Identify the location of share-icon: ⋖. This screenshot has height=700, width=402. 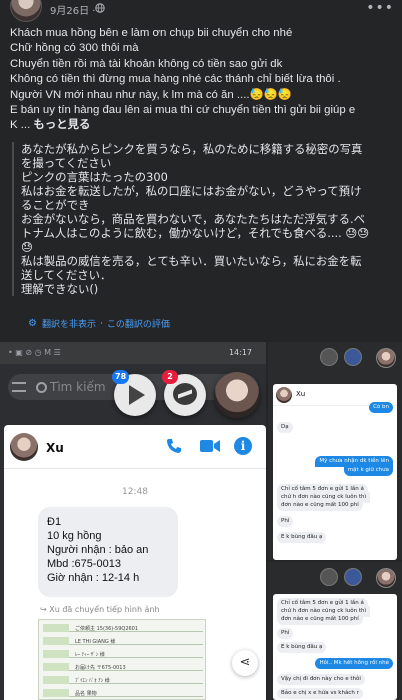
(245, 663).